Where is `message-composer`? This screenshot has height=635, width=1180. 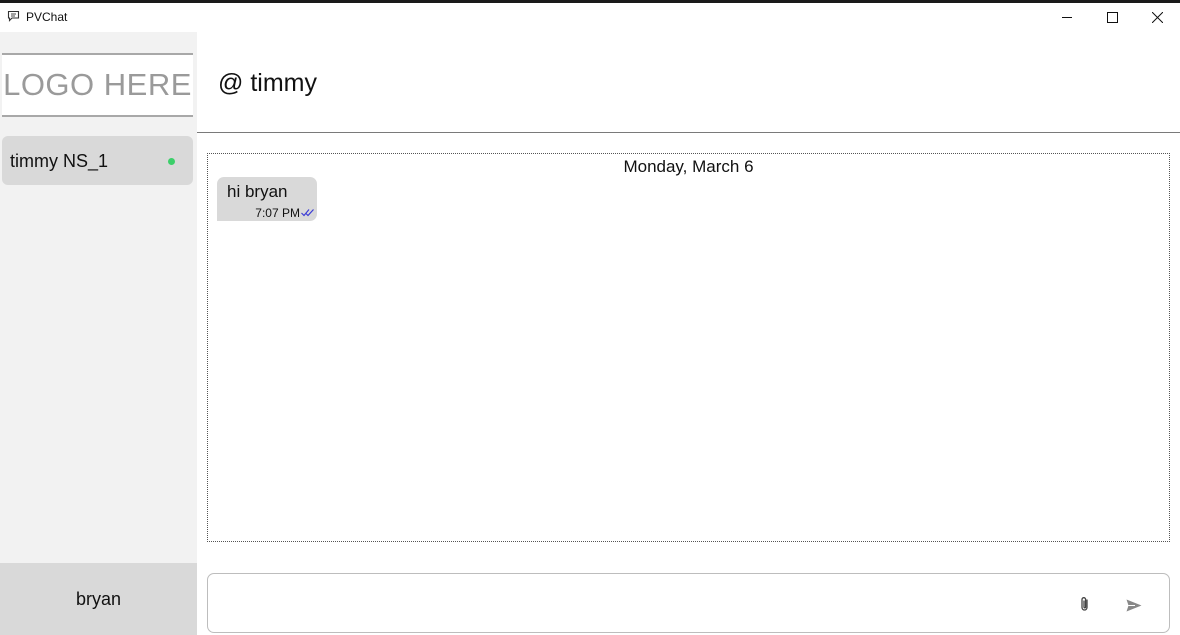
message-composer is located at coordinates (688, 603).